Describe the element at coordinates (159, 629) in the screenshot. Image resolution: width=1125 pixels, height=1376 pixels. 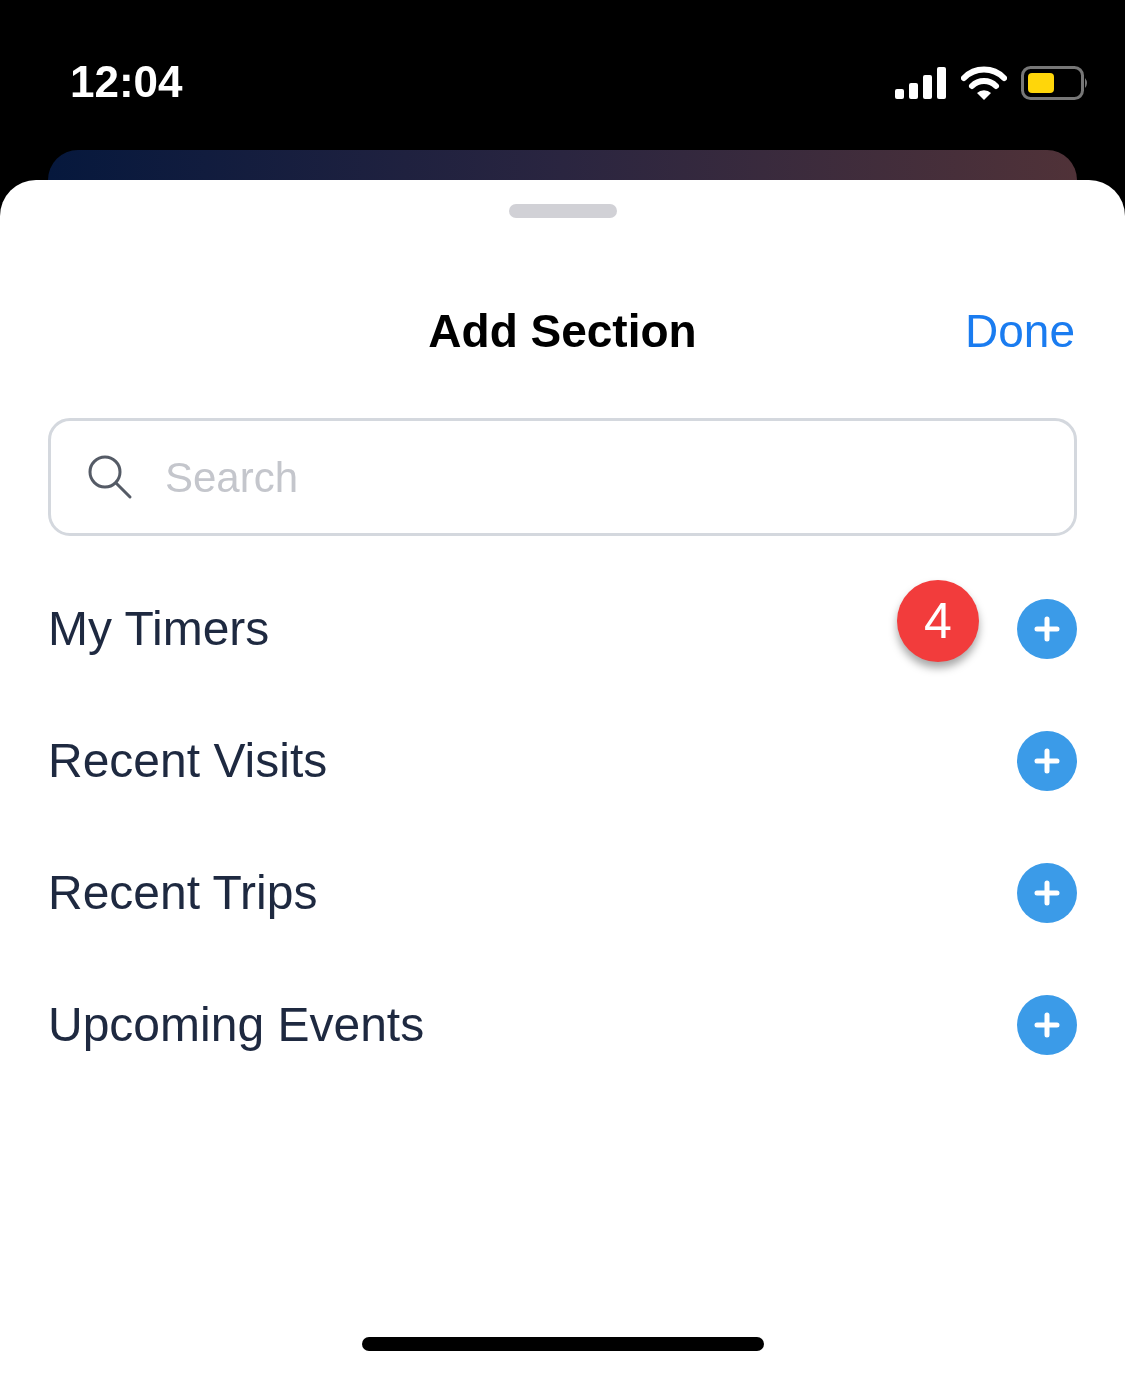
I see `section-label: My Timers` at that location.